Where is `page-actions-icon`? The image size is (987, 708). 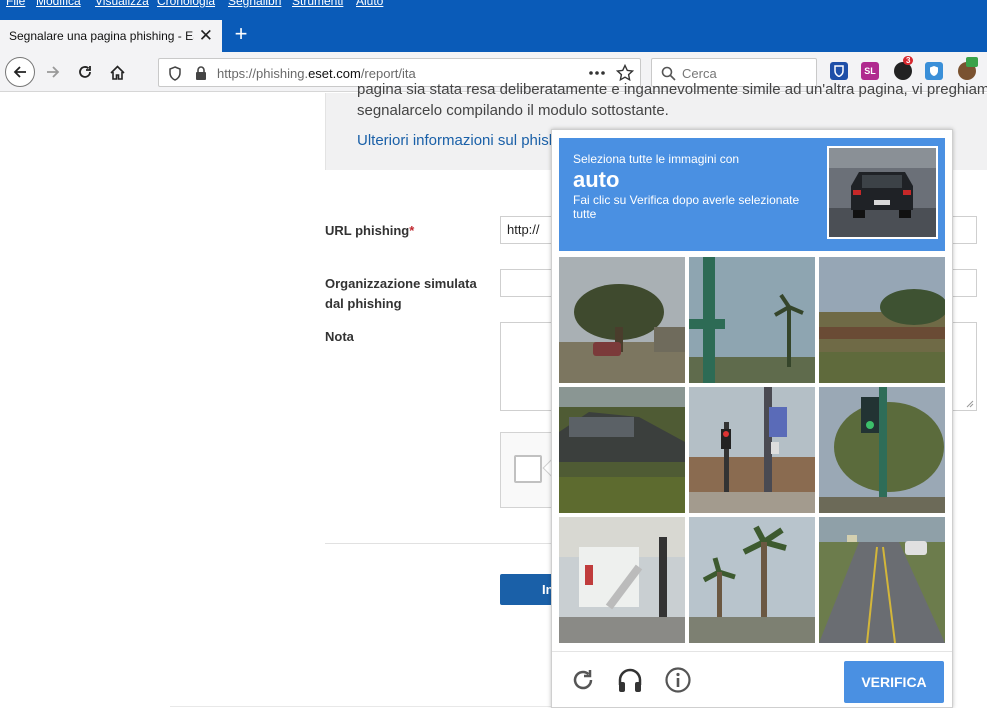 page-actions-icon is located at coordinates (597, 73).